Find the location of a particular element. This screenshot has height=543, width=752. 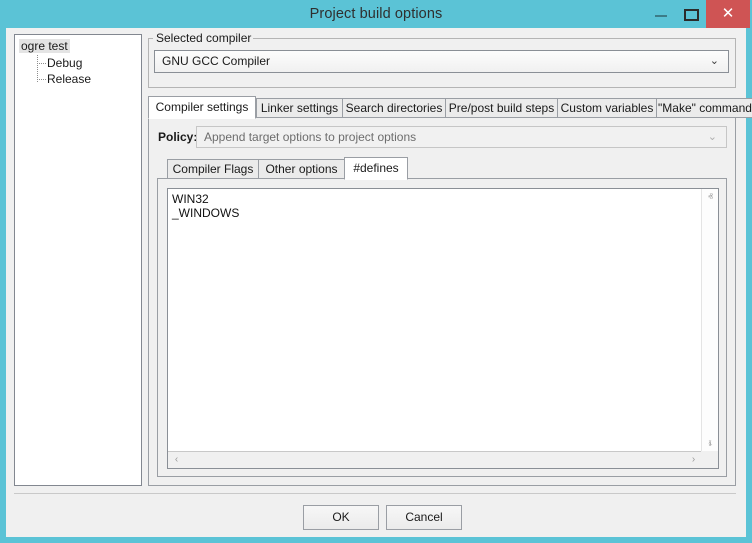

group-border-left is located at coordinates (150, 38).